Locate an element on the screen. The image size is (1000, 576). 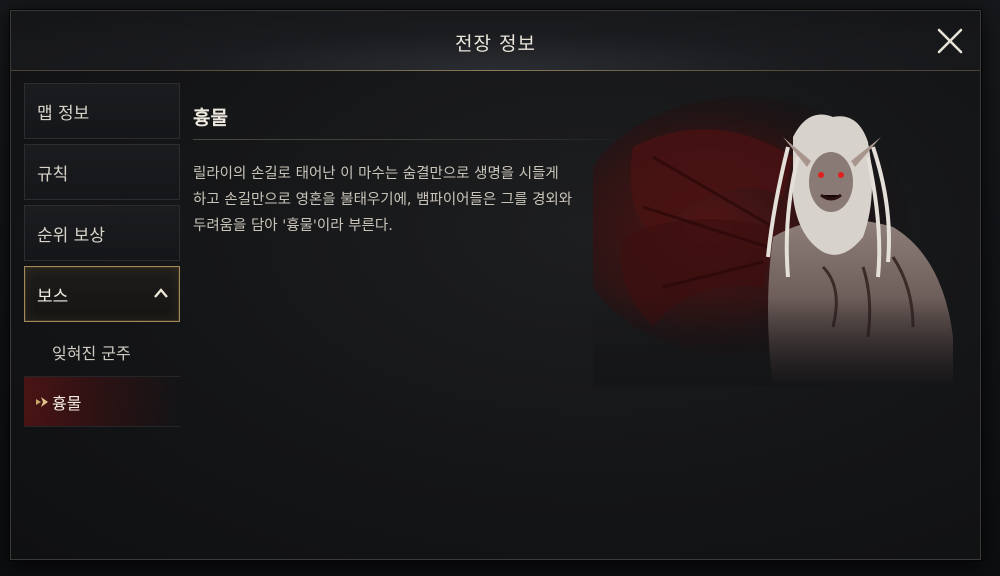
content-title: 흉물 is located at coordinates (210, 118).